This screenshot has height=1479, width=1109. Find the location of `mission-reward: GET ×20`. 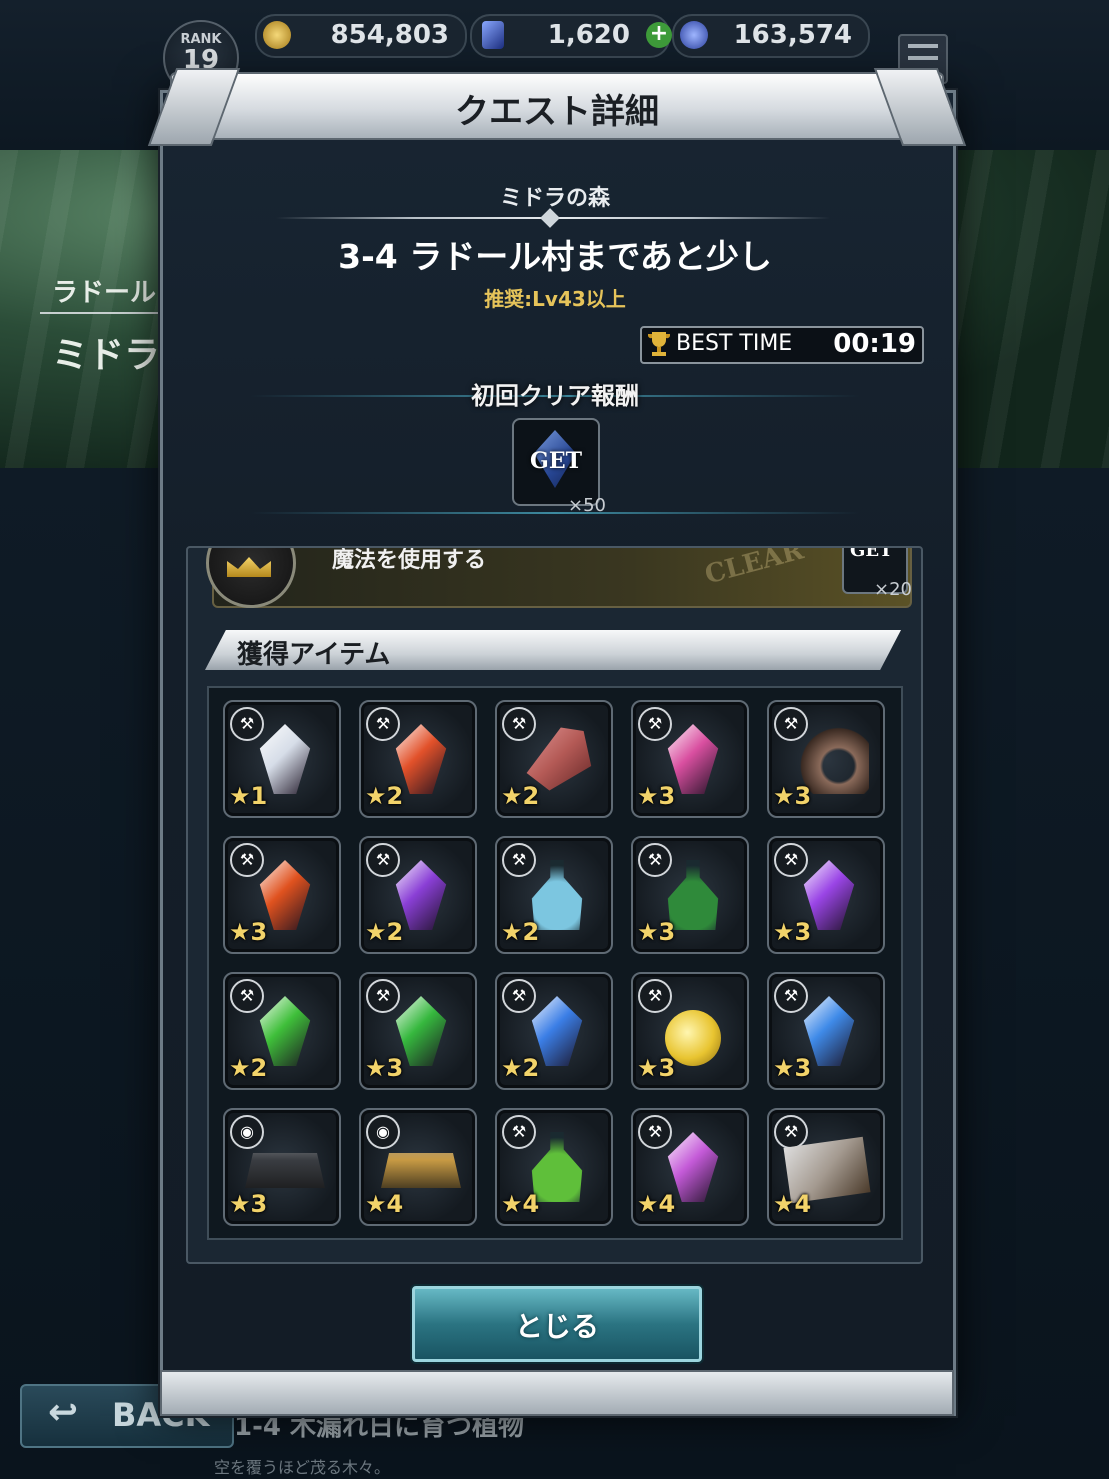

mission-reward: GET ×20 is located at coordinates (877, 574).